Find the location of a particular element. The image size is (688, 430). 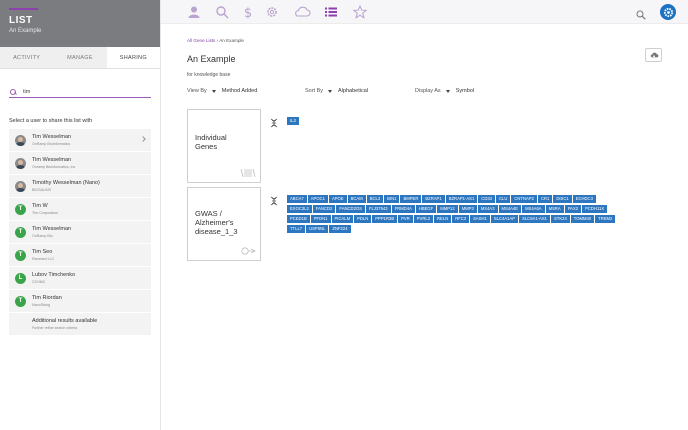

gene-chip: PVR is located at coordinates (405, 219).